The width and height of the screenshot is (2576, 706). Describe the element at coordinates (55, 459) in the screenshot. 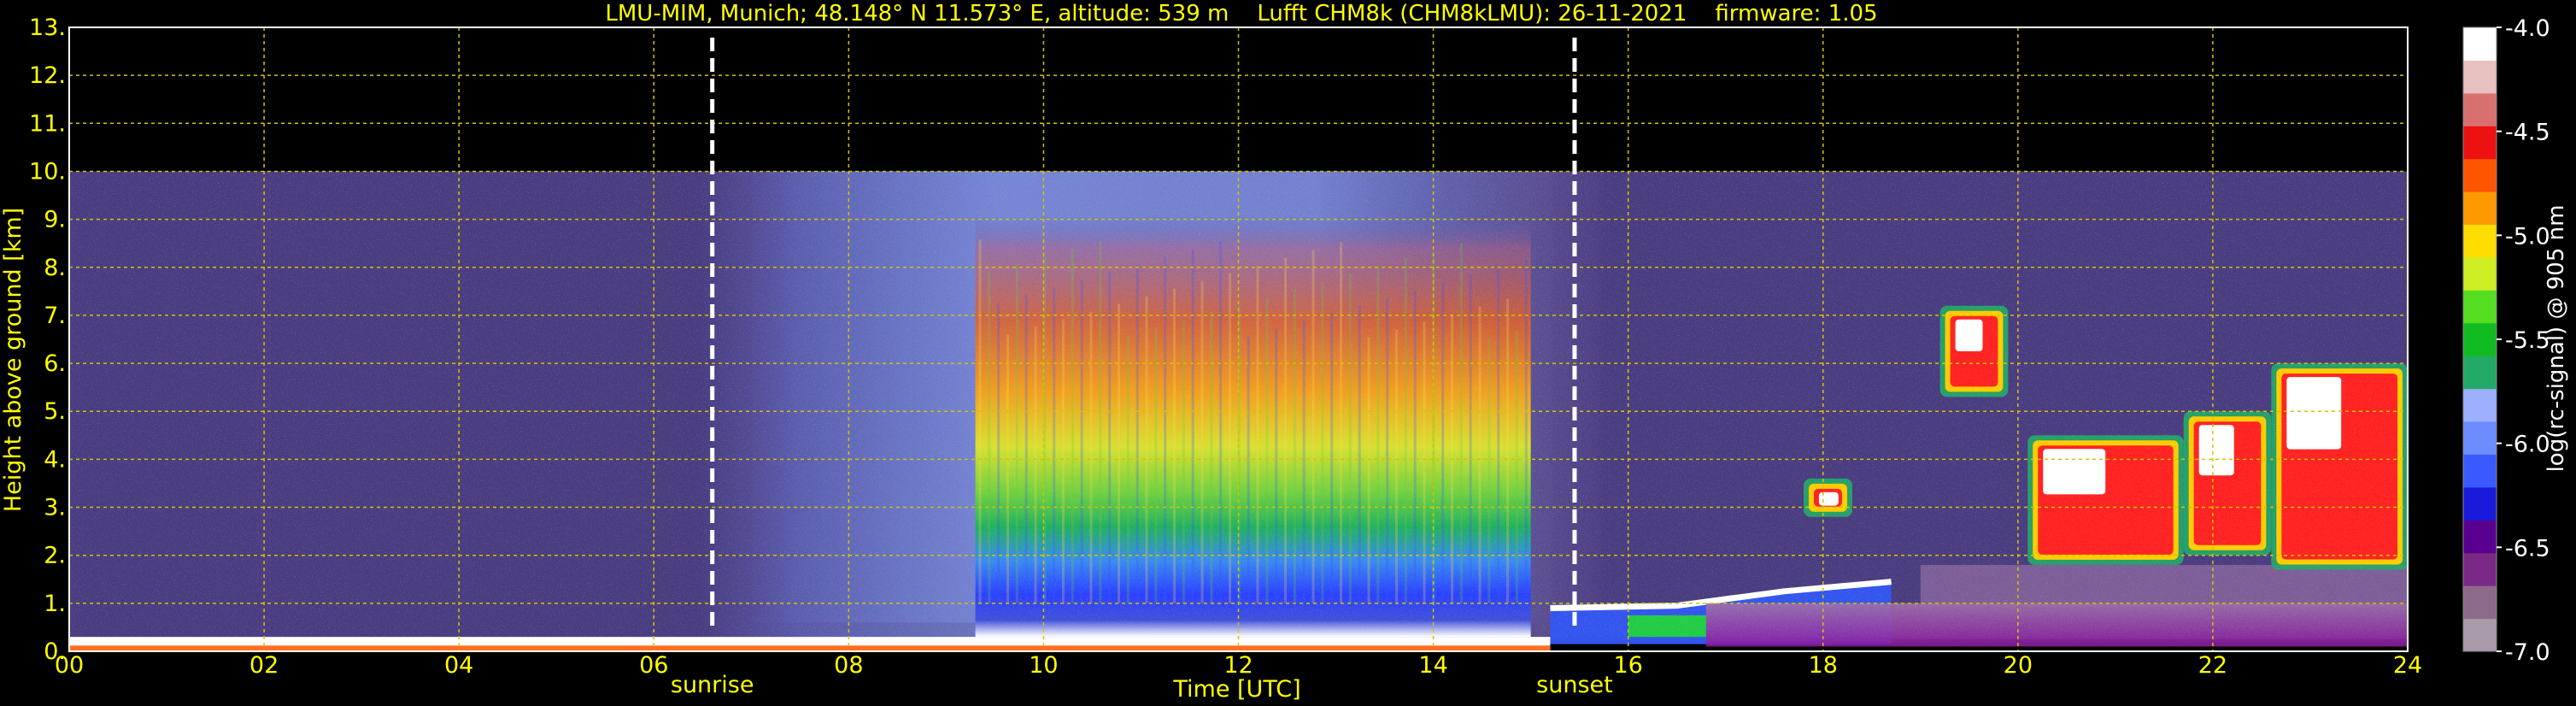

I see `y-tick-label: 4.` at that location.